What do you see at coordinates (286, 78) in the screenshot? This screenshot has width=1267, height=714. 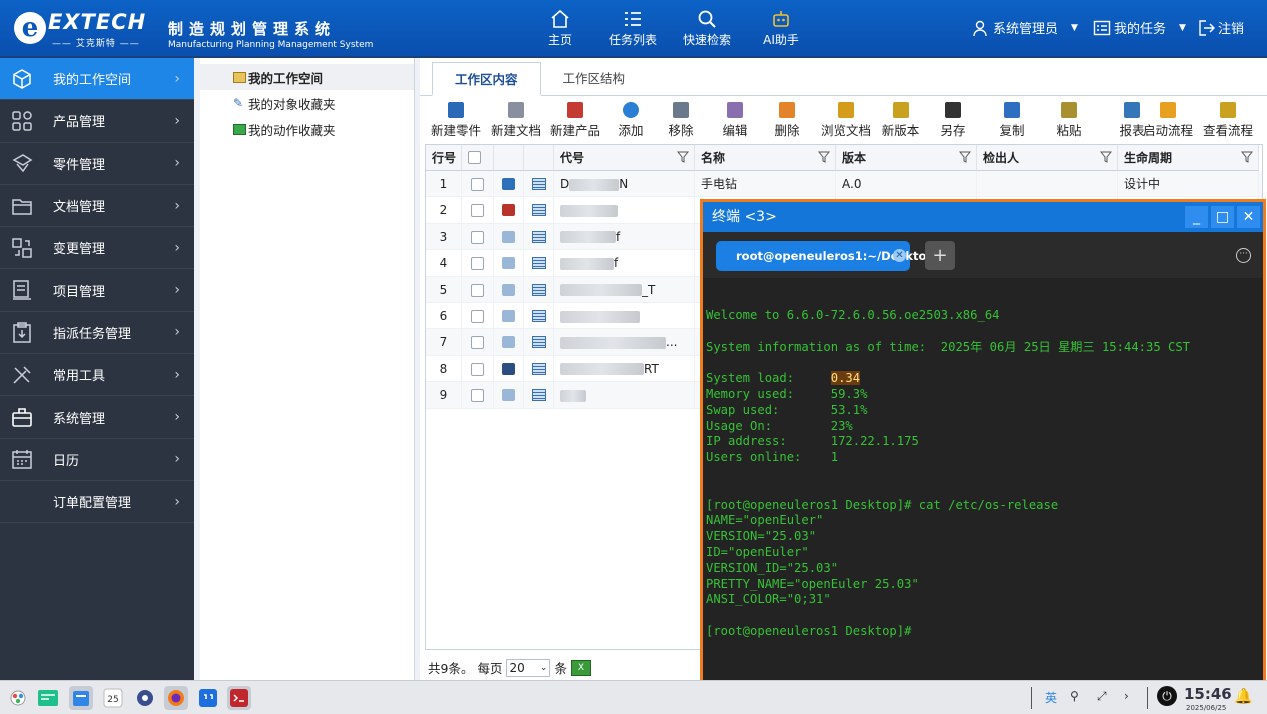 I see `tree-item-label: 我的工作空间` at bounding box center [286, 78].